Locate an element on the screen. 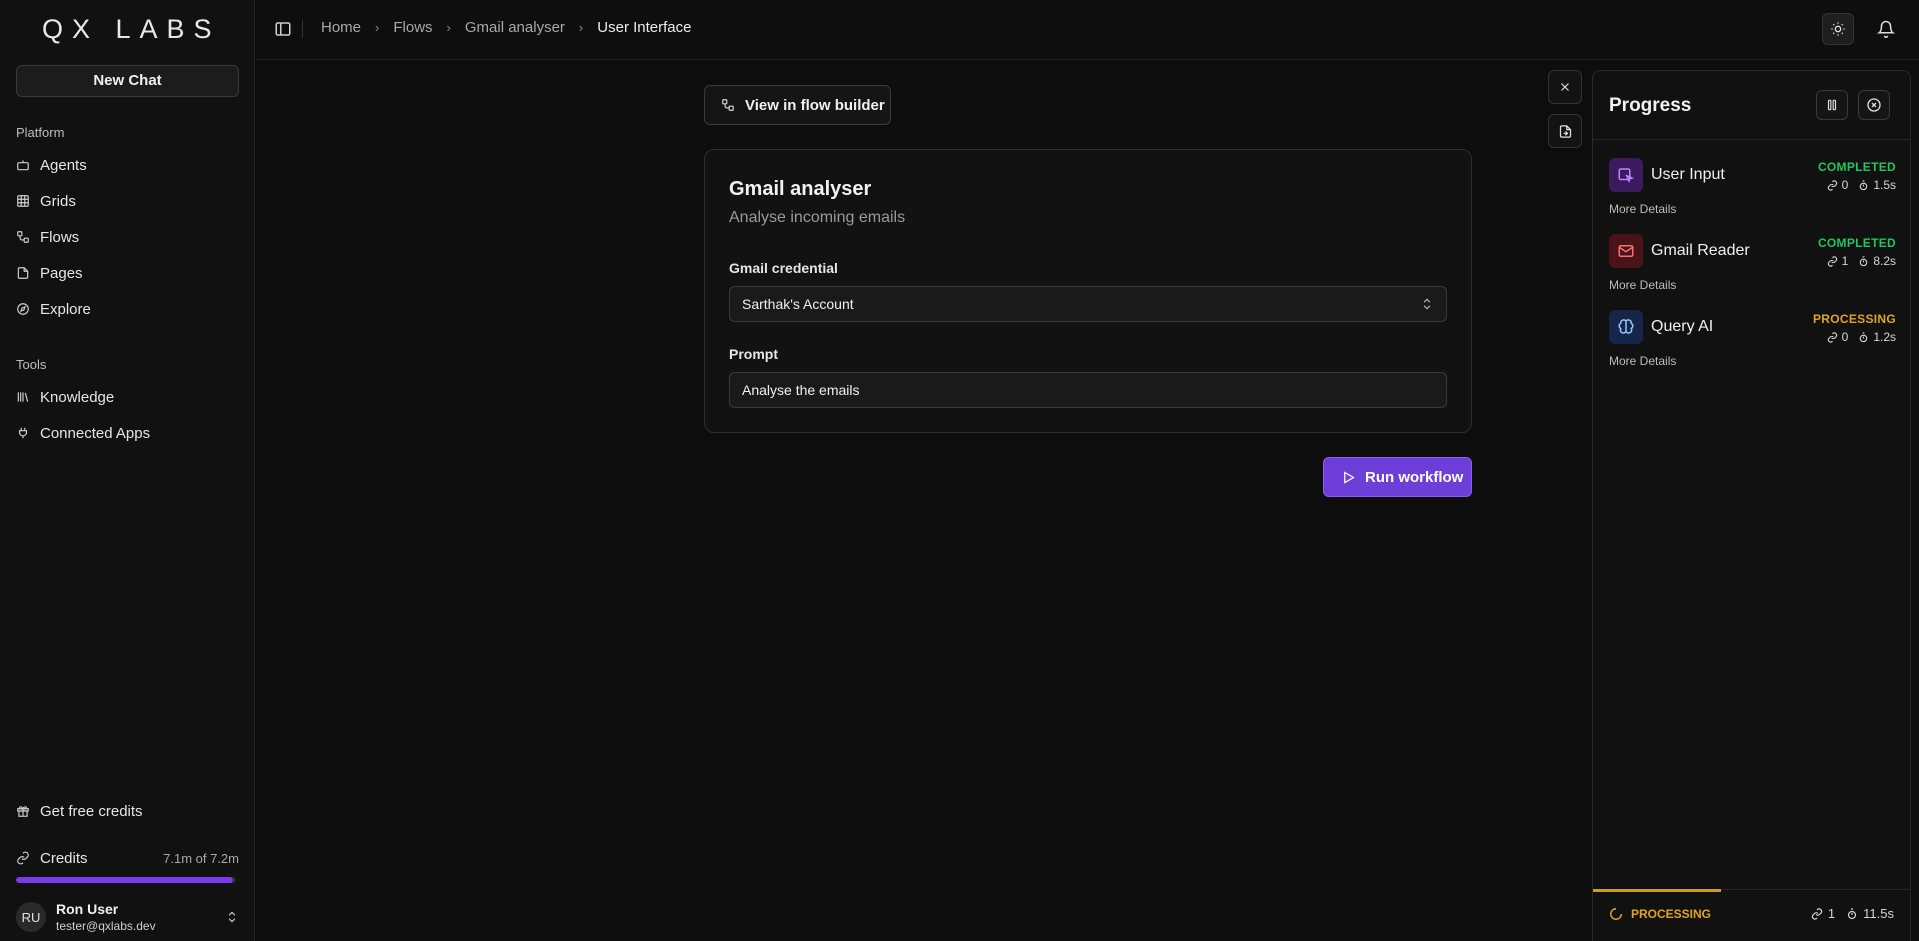  bell-icon is located at coordinates (1886, 29).